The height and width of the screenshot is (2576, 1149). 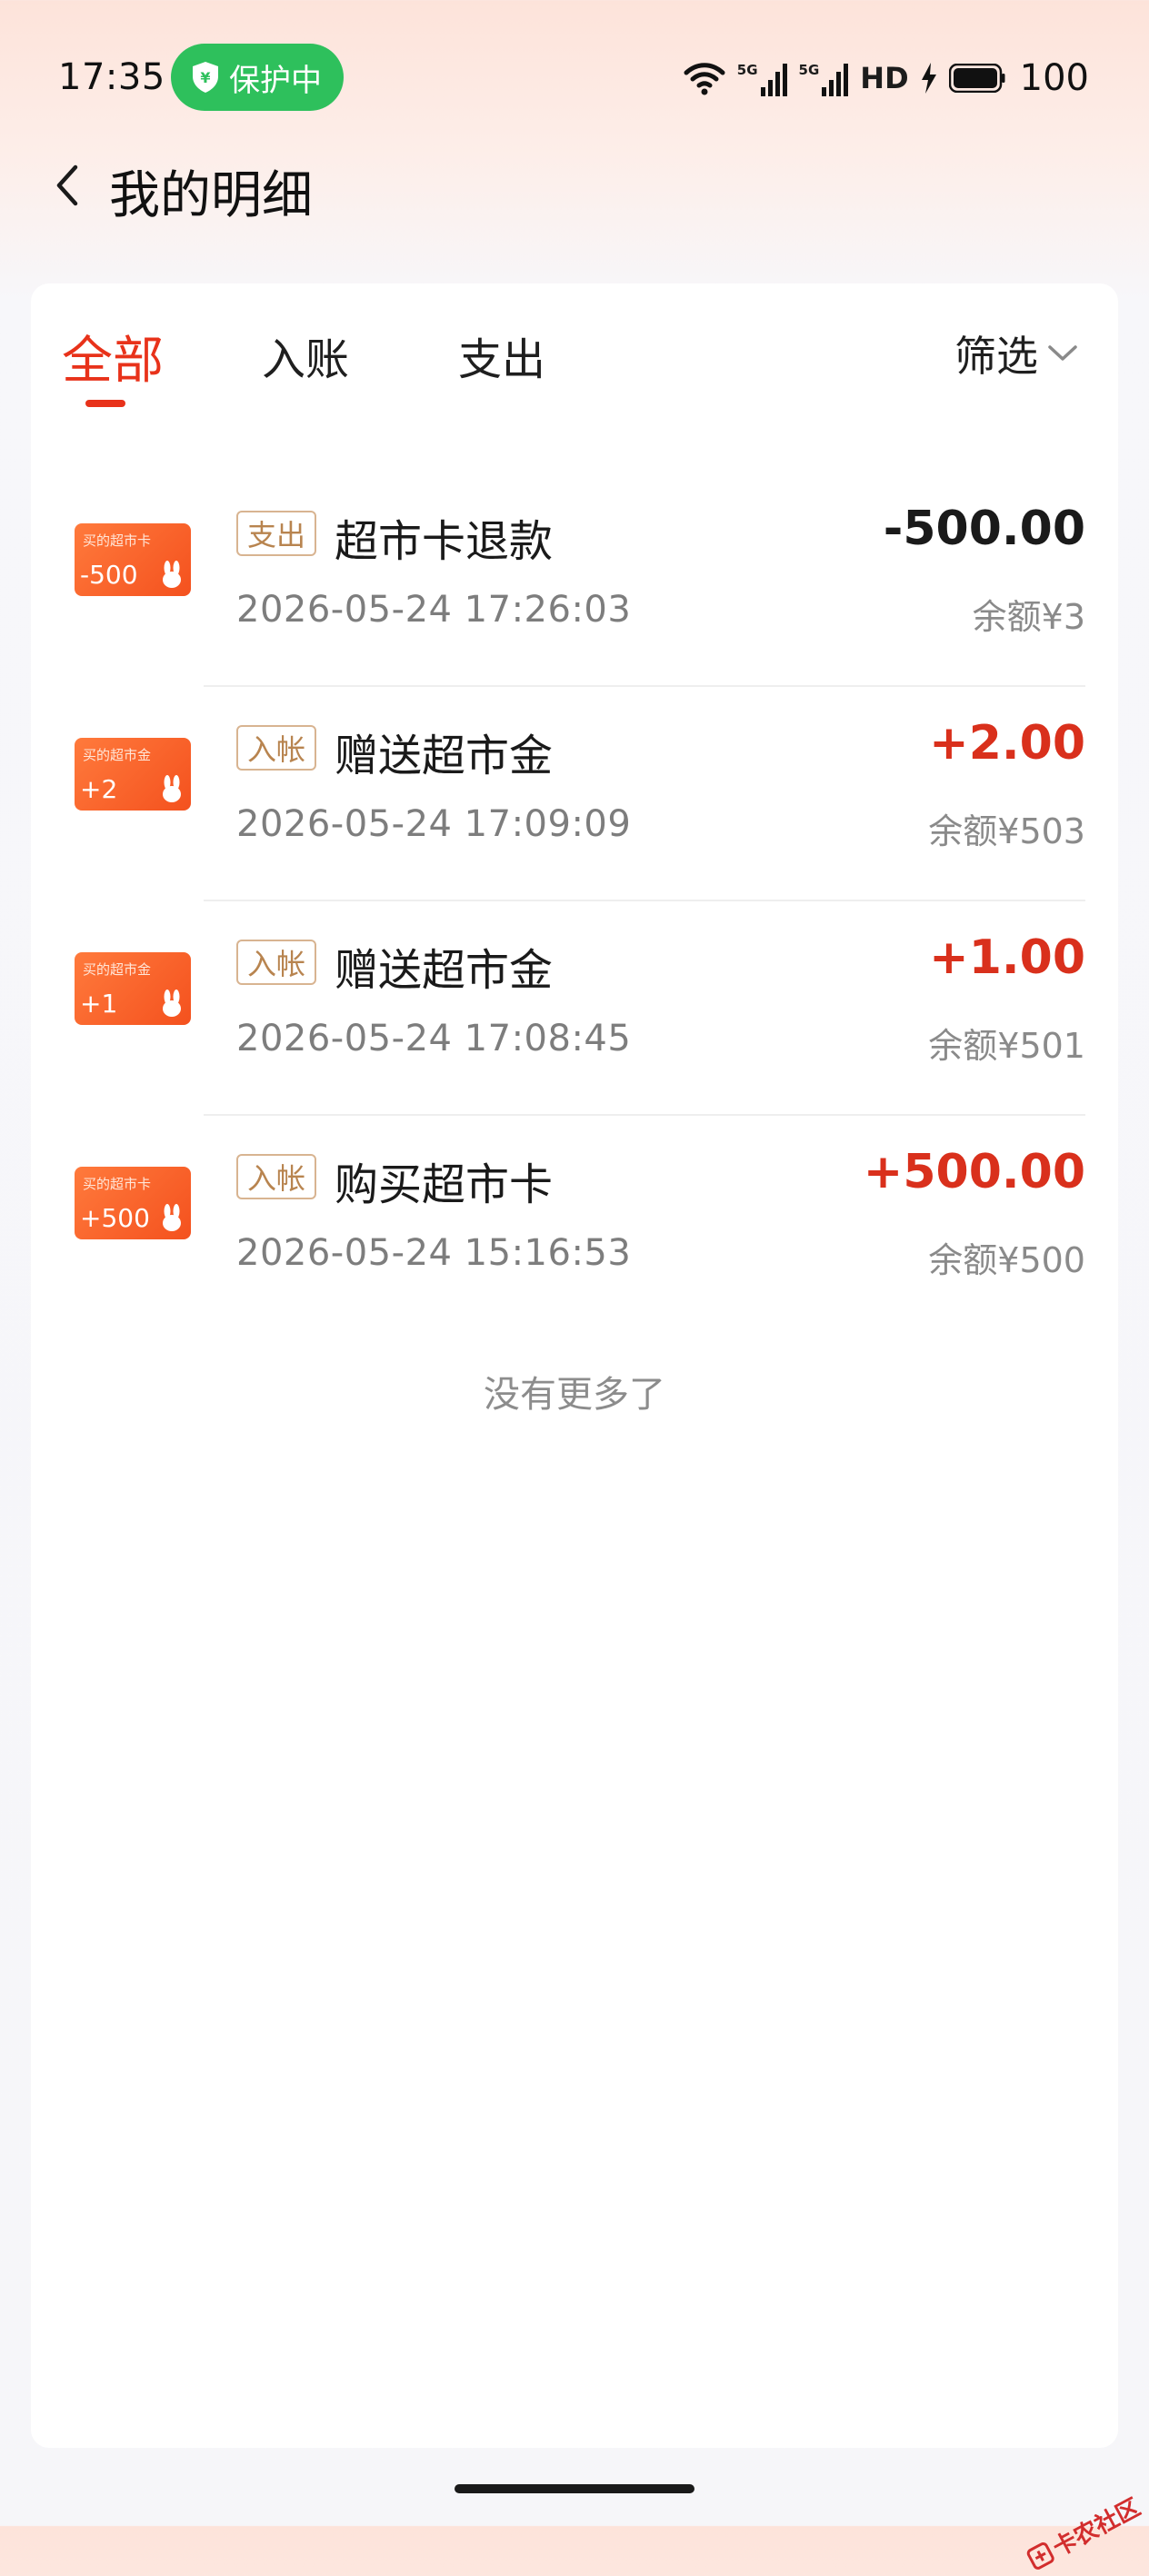 I want to click on balance-after: 余额¥501, so click(x=1006, y=1046).